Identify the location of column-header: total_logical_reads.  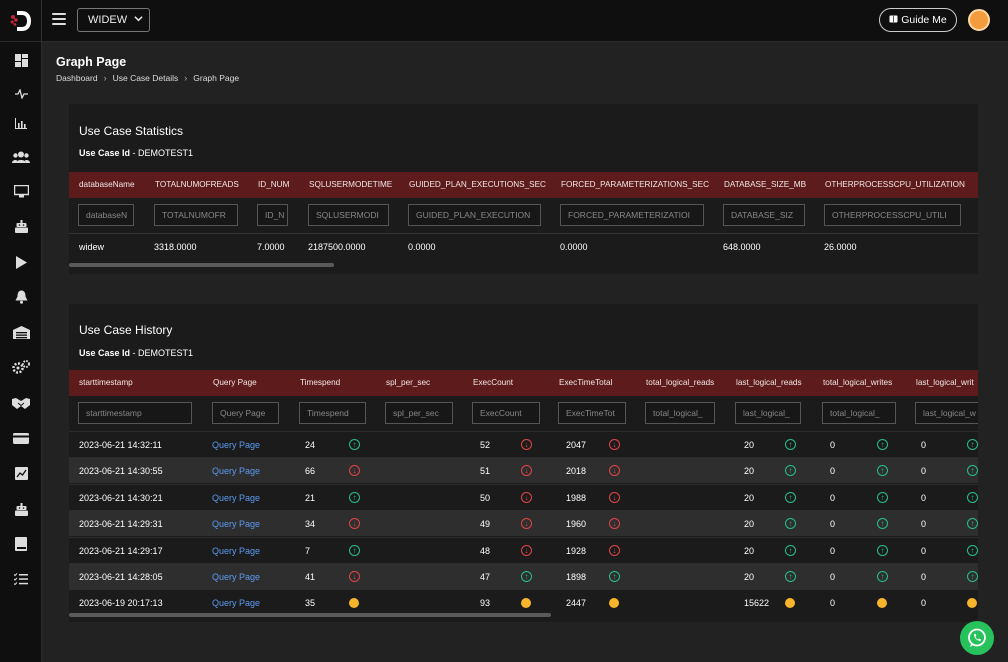
(680, 383).